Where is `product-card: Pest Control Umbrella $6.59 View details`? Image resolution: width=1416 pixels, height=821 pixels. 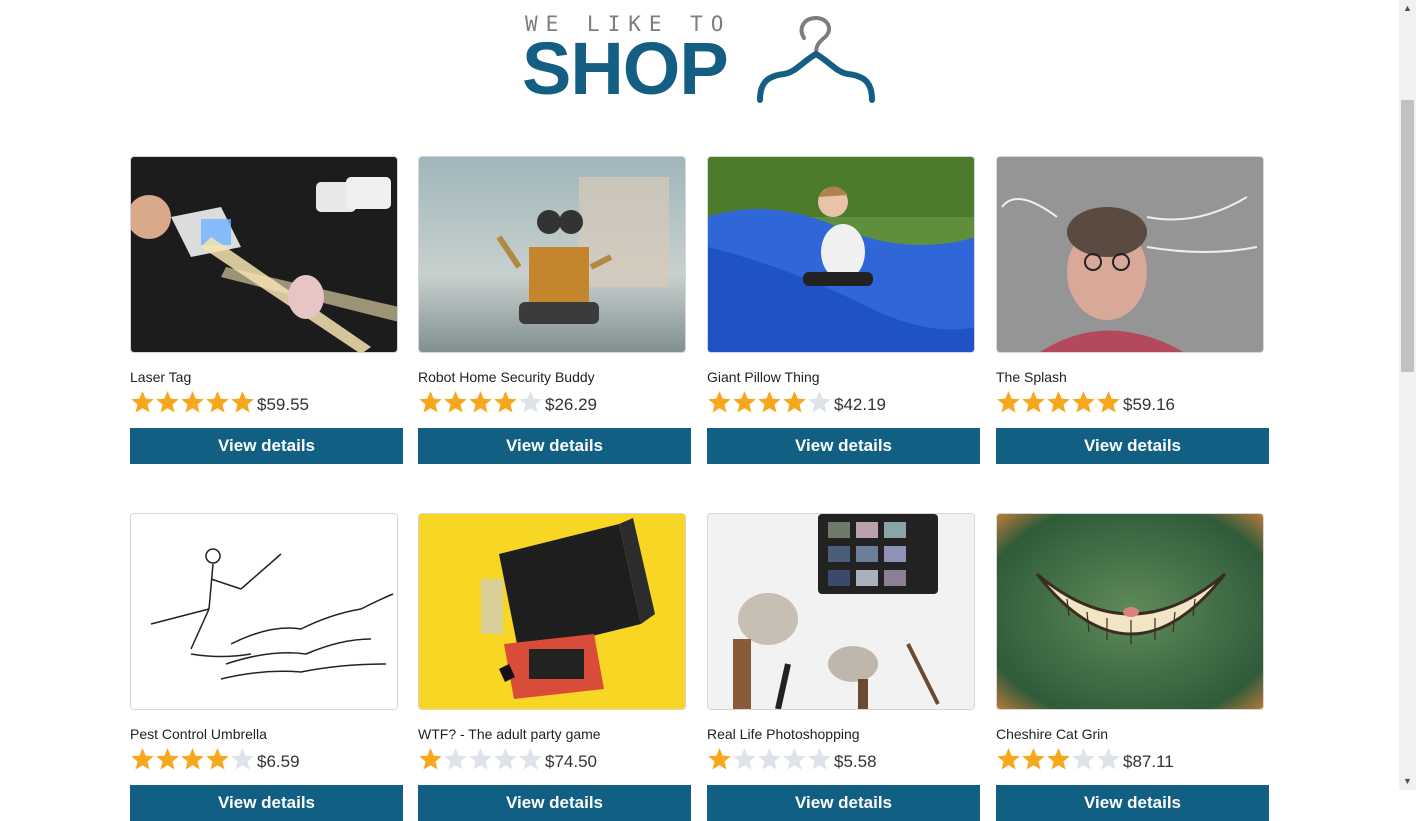 product-card: Pest Control Umbrella $6.59 View details is located at coordinates (266, 667).